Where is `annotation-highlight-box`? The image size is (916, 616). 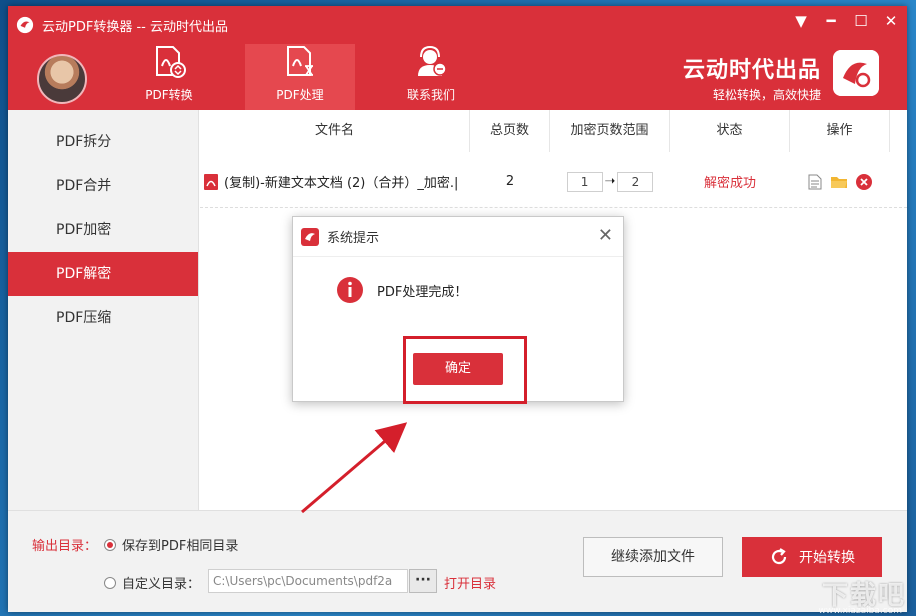
annotation-highlight-box is located at coordinates (465, 370).